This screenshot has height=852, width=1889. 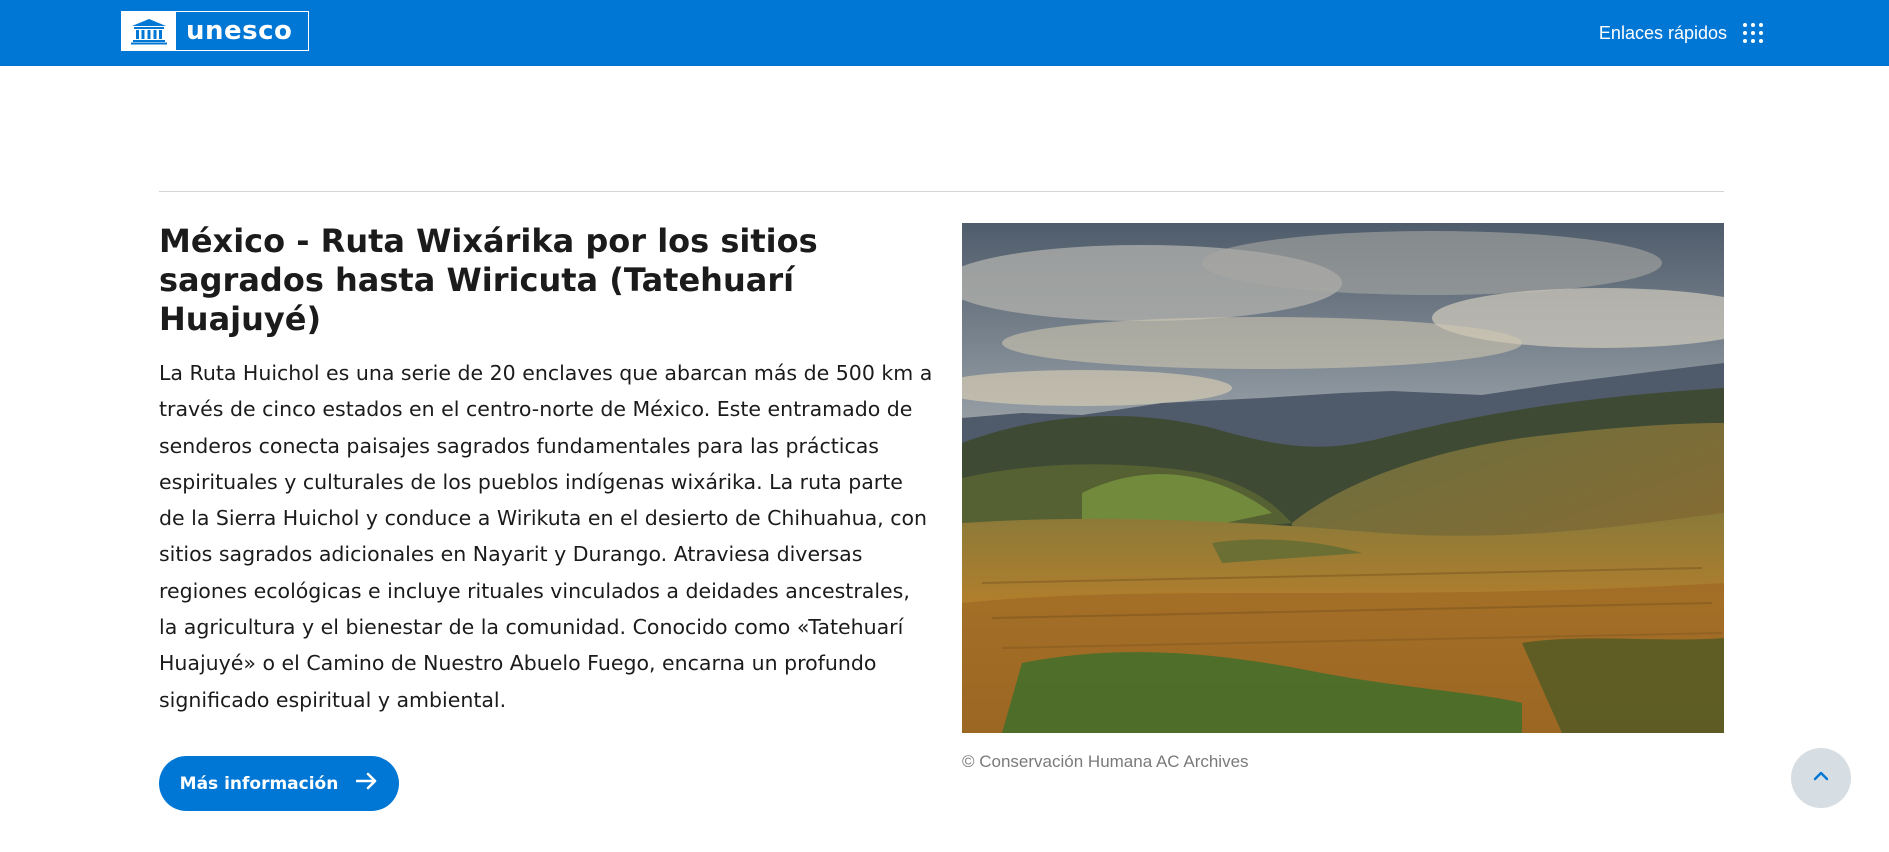 What do you see at coordinates (259, 783) in the screenshot?
I see `more-info-button-label: Más información` at bounding box center [259, 783].